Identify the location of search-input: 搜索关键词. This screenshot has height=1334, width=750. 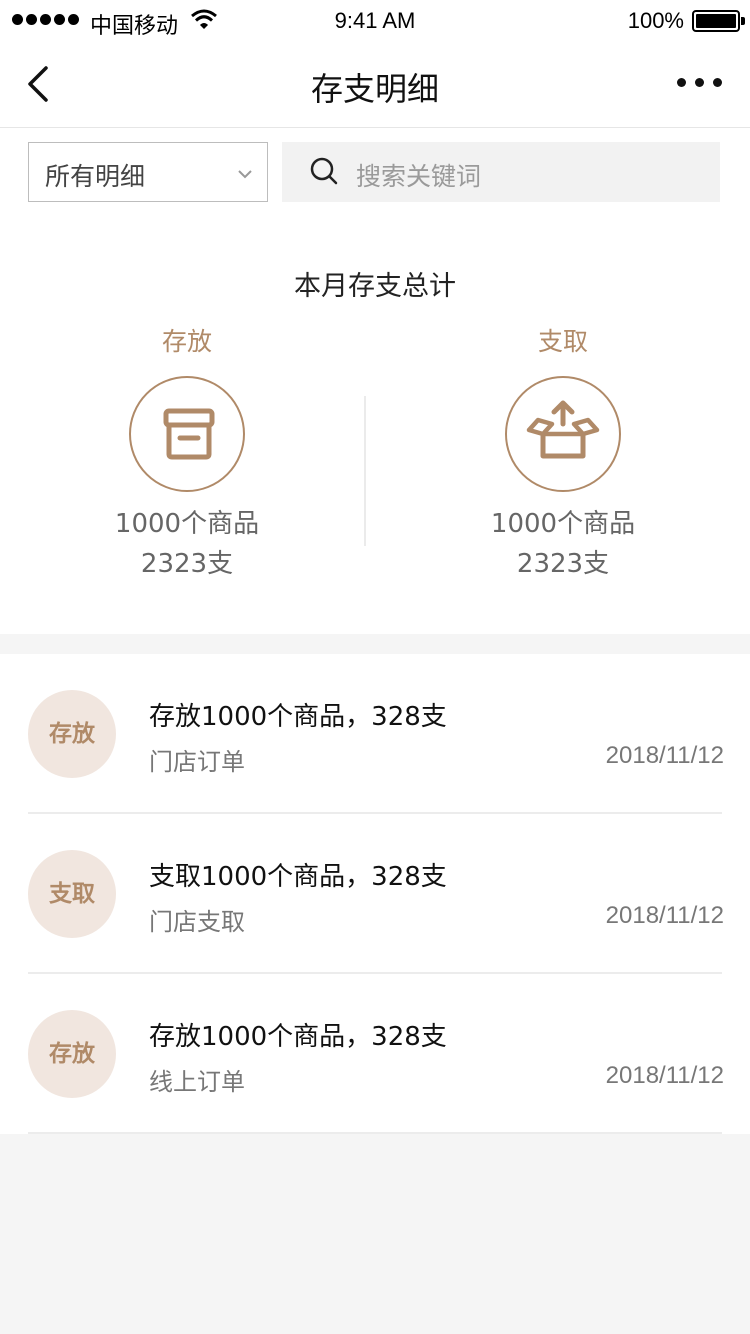
(501, 172).